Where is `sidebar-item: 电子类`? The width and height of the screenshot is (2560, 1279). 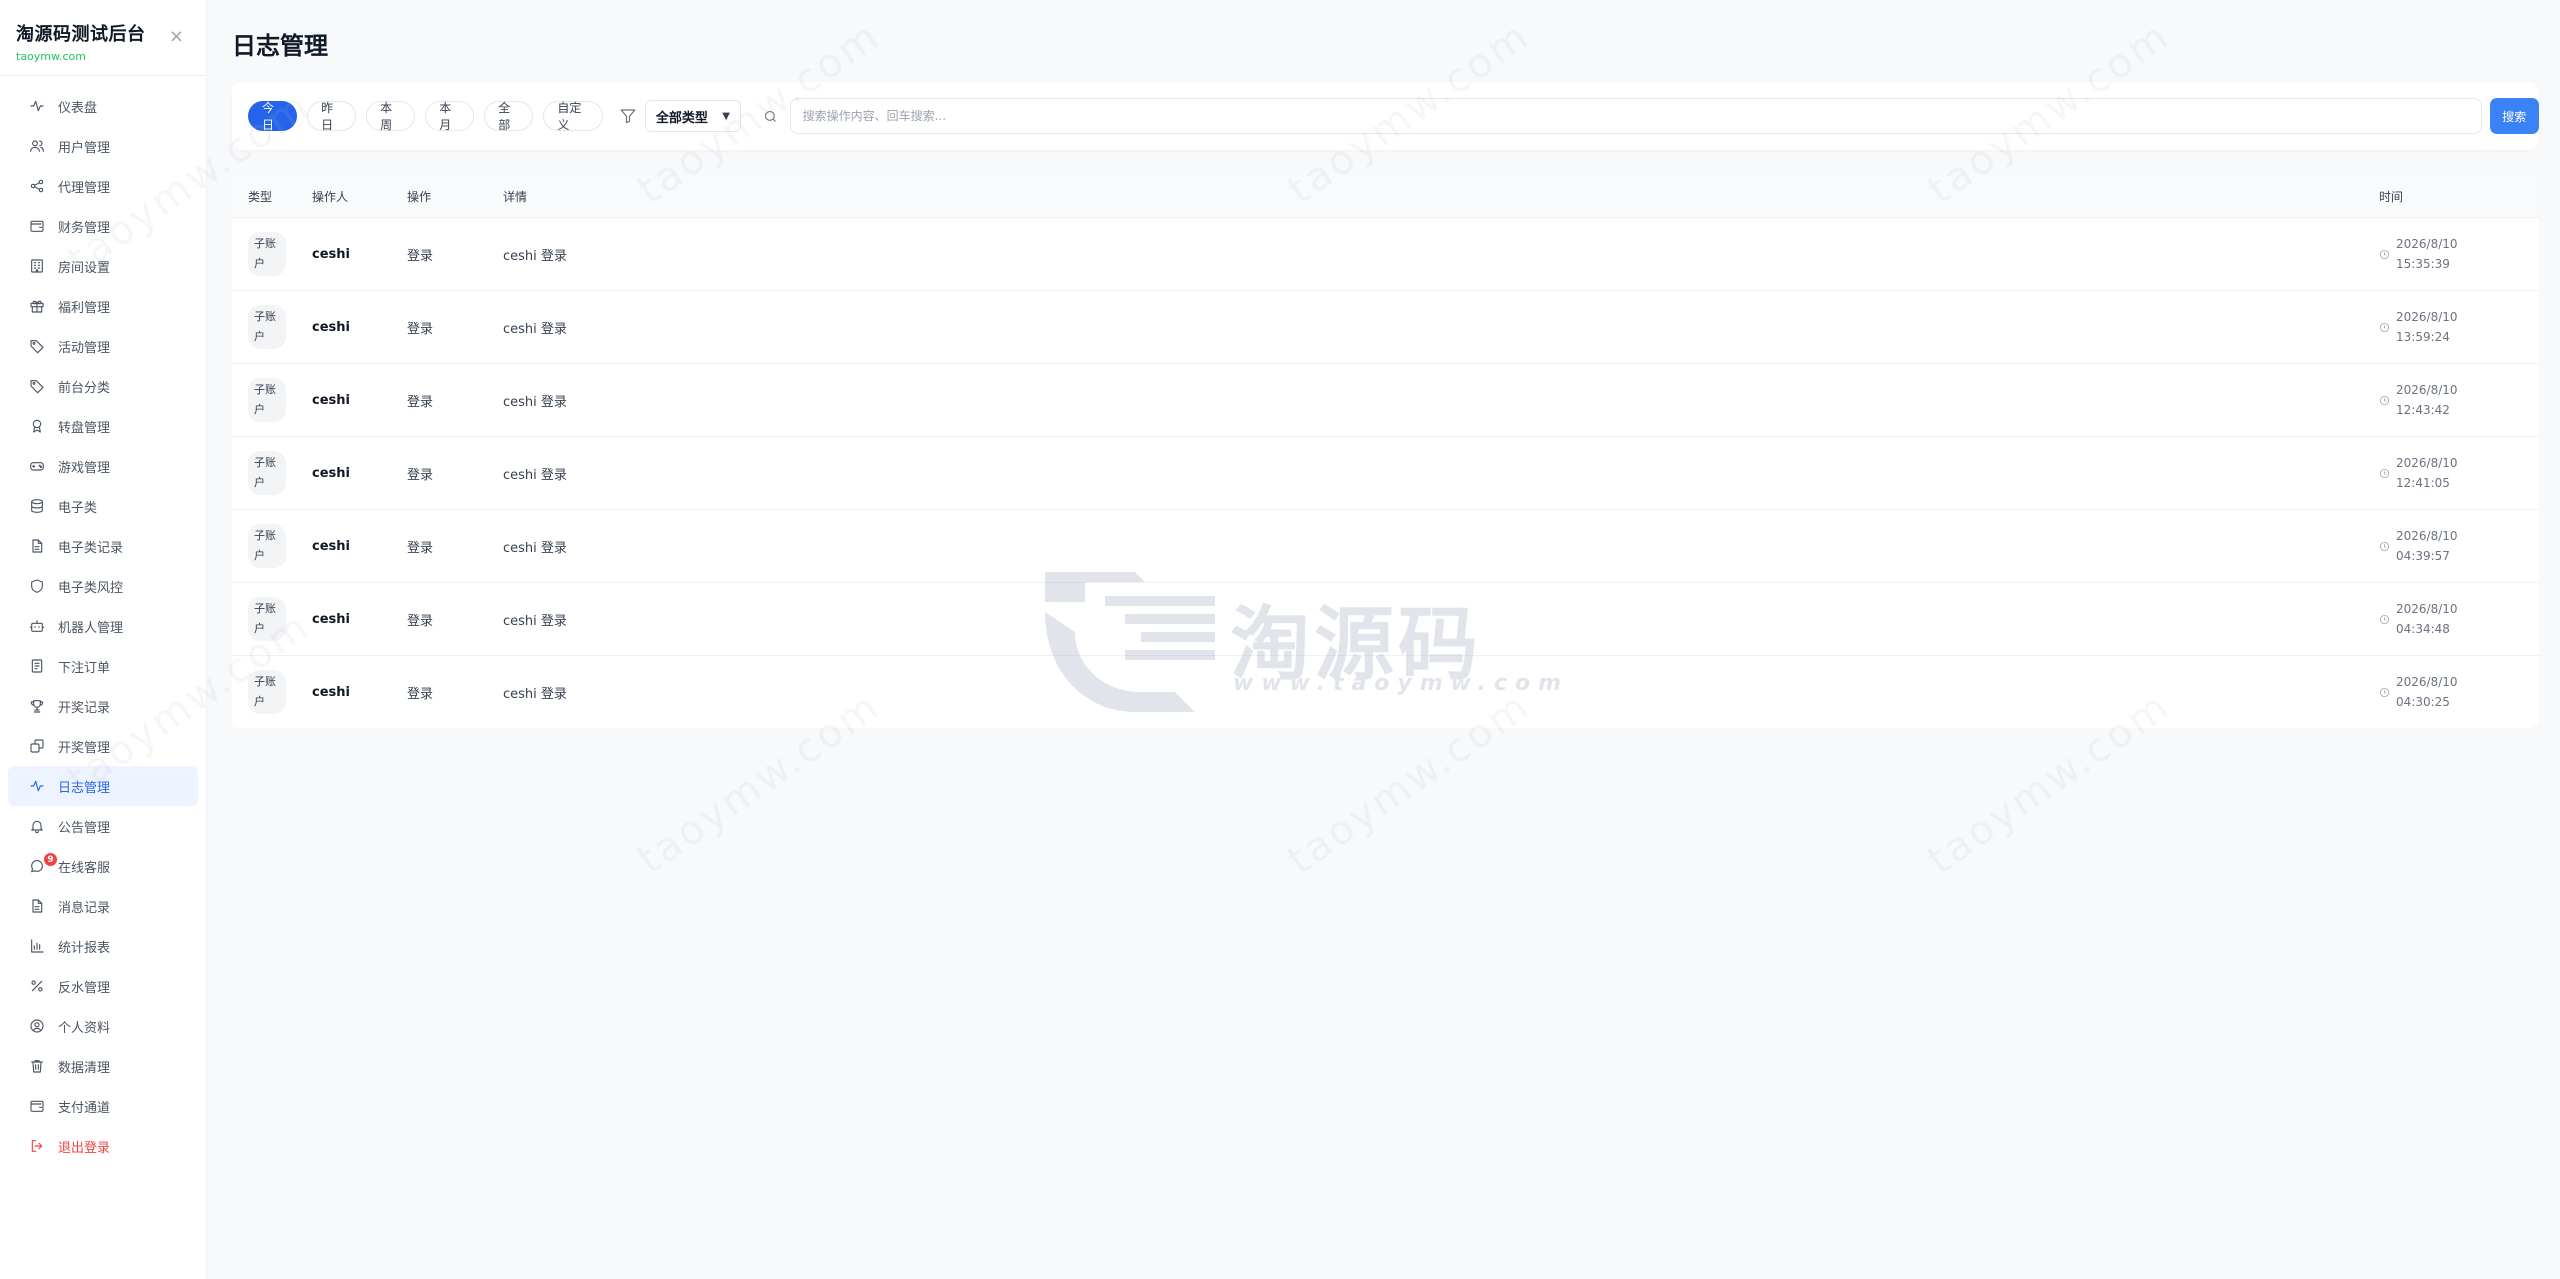 sidebar-item: 电子类 is located at coordinates (103, 506).